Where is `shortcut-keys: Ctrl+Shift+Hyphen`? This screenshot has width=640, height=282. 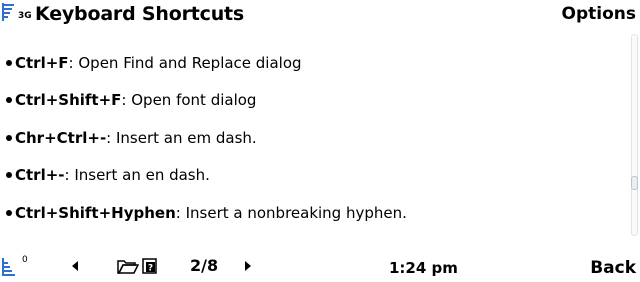
shortcut-keys: Ctrl+Shift+Hyphen is located at coordinates (95, 212).